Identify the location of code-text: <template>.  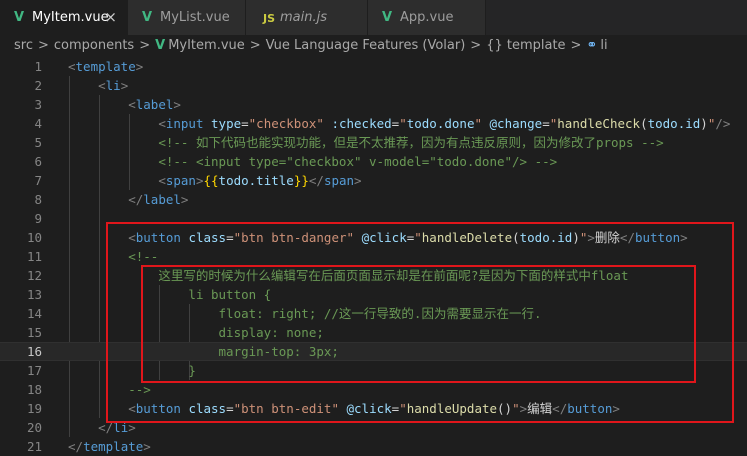
(105, 66).